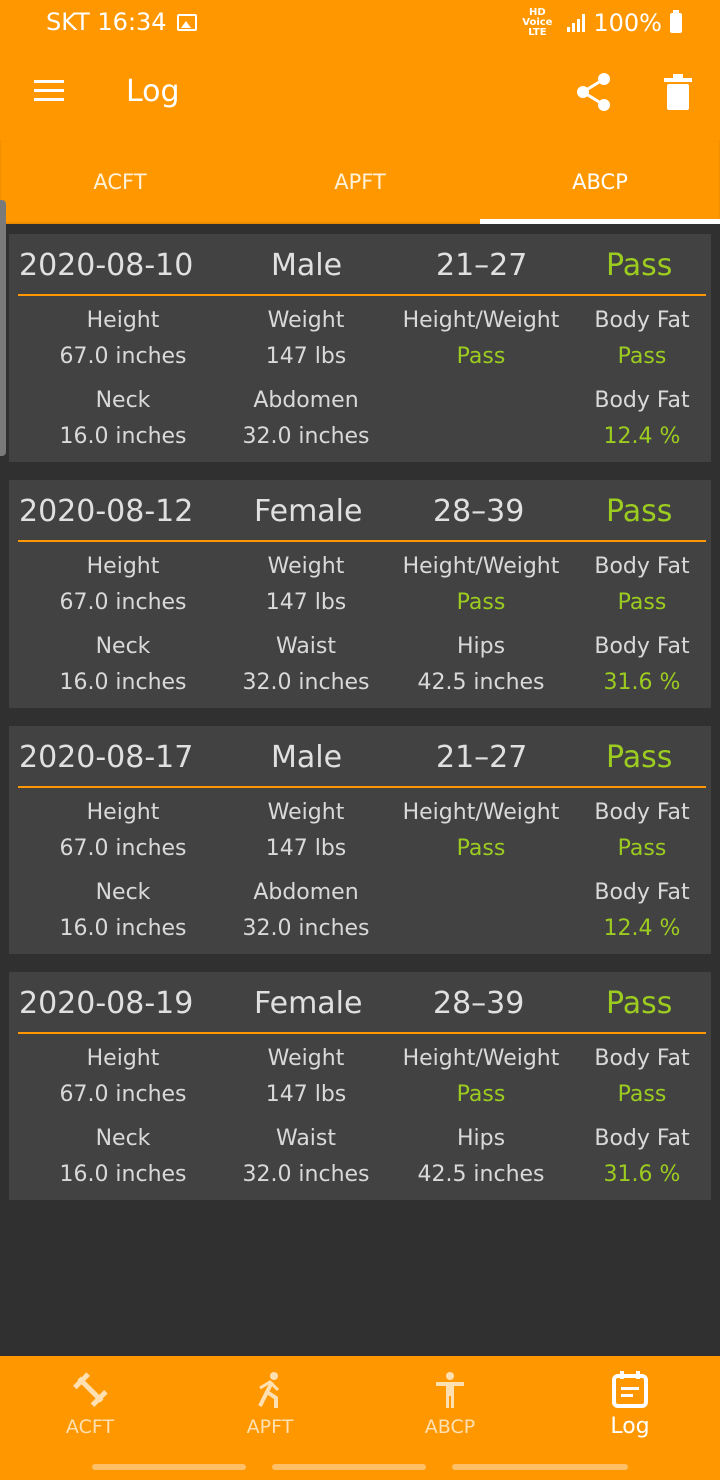 The height and width of the screenshot is (1480, 720). I want to click on edge-panel-handle, so click(3, 328).